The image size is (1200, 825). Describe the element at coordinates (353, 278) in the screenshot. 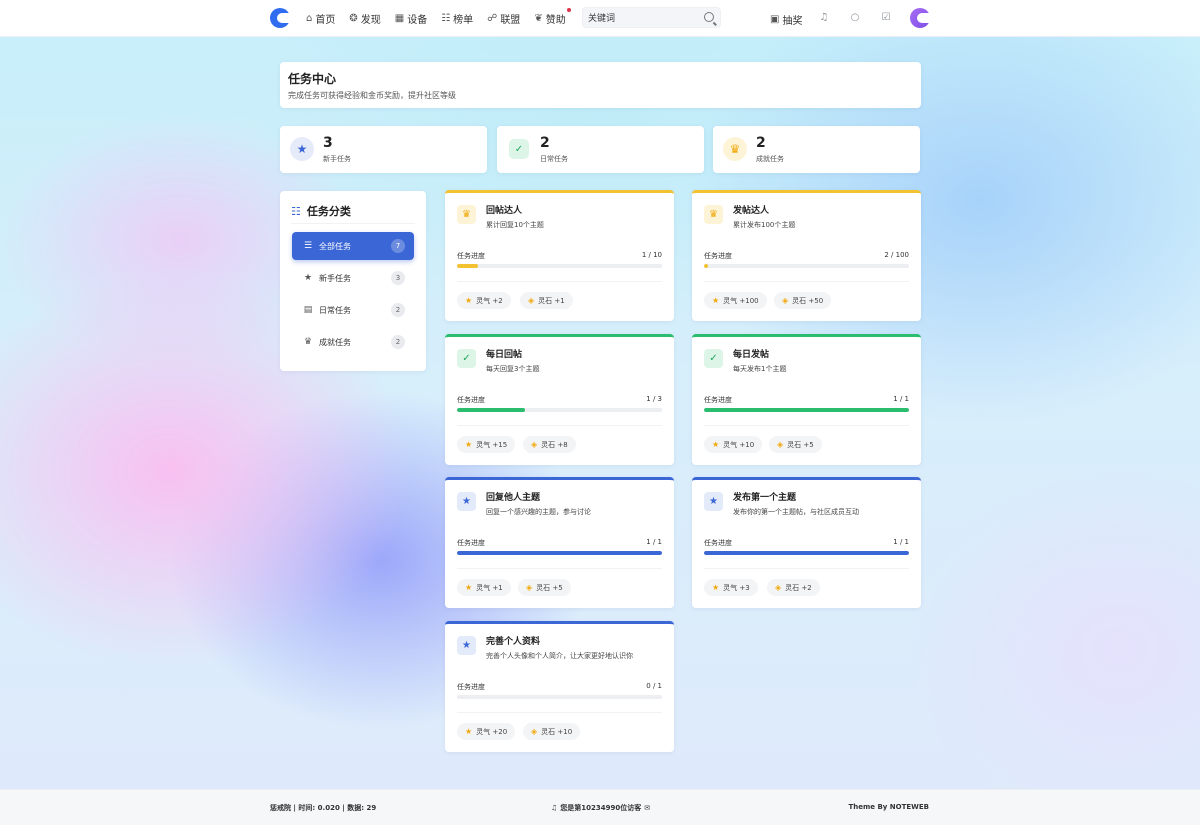

I see `sidebar-item-novice: ★ 新手任务 3` at that location.